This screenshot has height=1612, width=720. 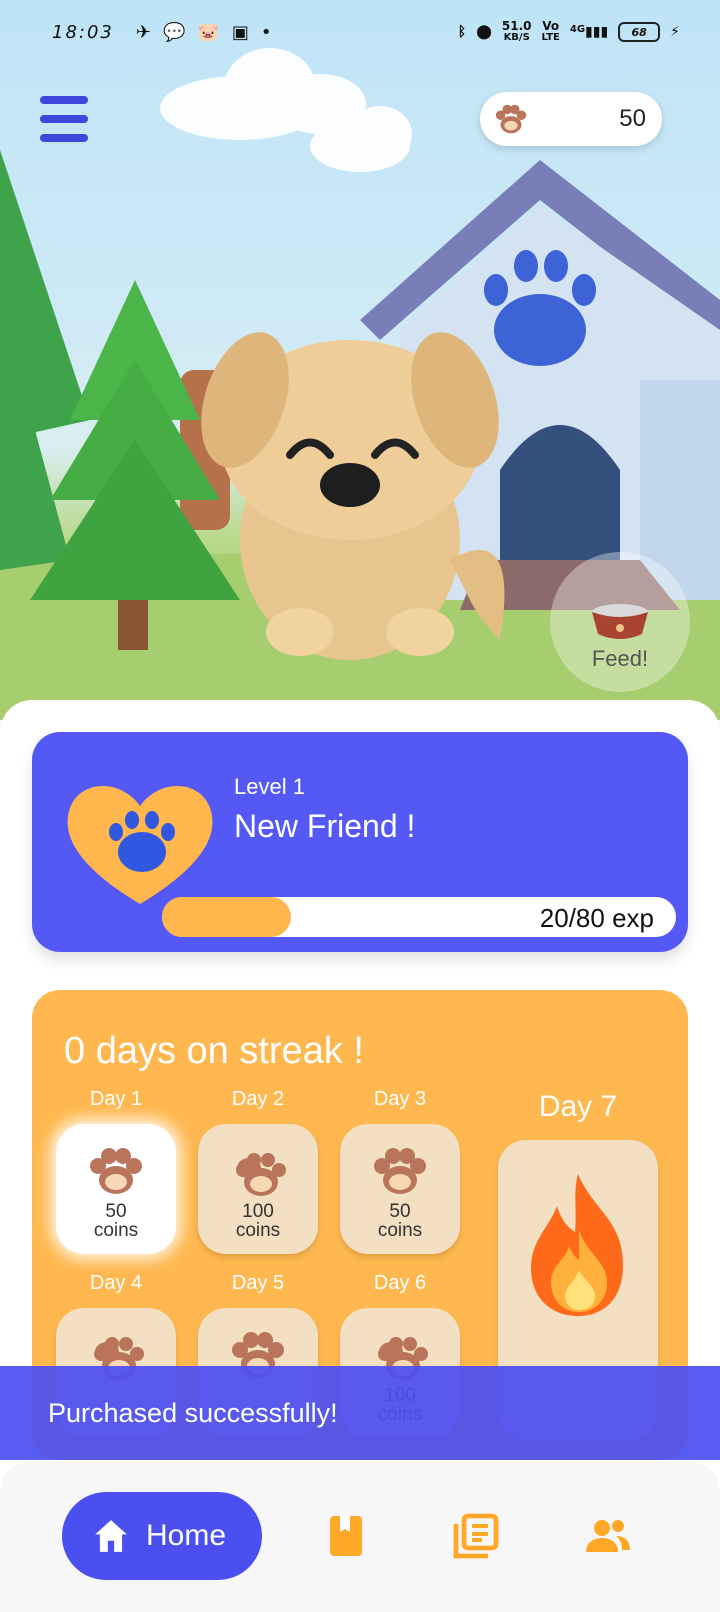 What do you see at coordinates (240, 32) in the screenshot?
I see `teams-icon: ▣` at bounding box center [240, 32].